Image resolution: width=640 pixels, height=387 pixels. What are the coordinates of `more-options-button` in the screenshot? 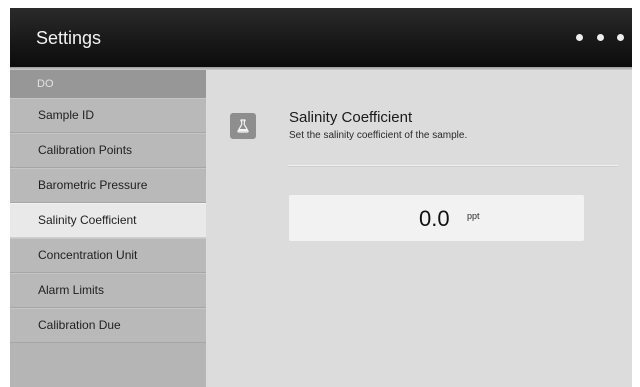 It's located at (600, 37).